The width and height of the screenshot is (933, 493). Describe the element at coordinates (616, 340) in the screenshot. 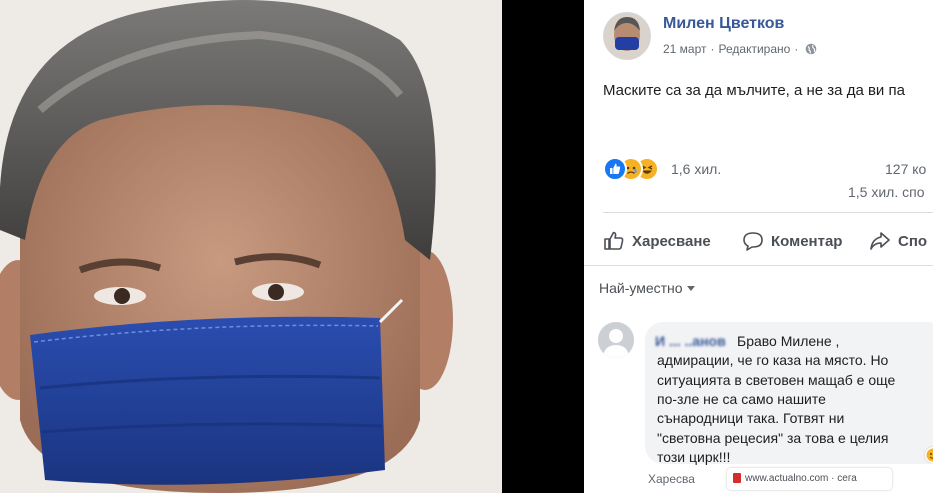

I see `commenter-avatar` at that location.